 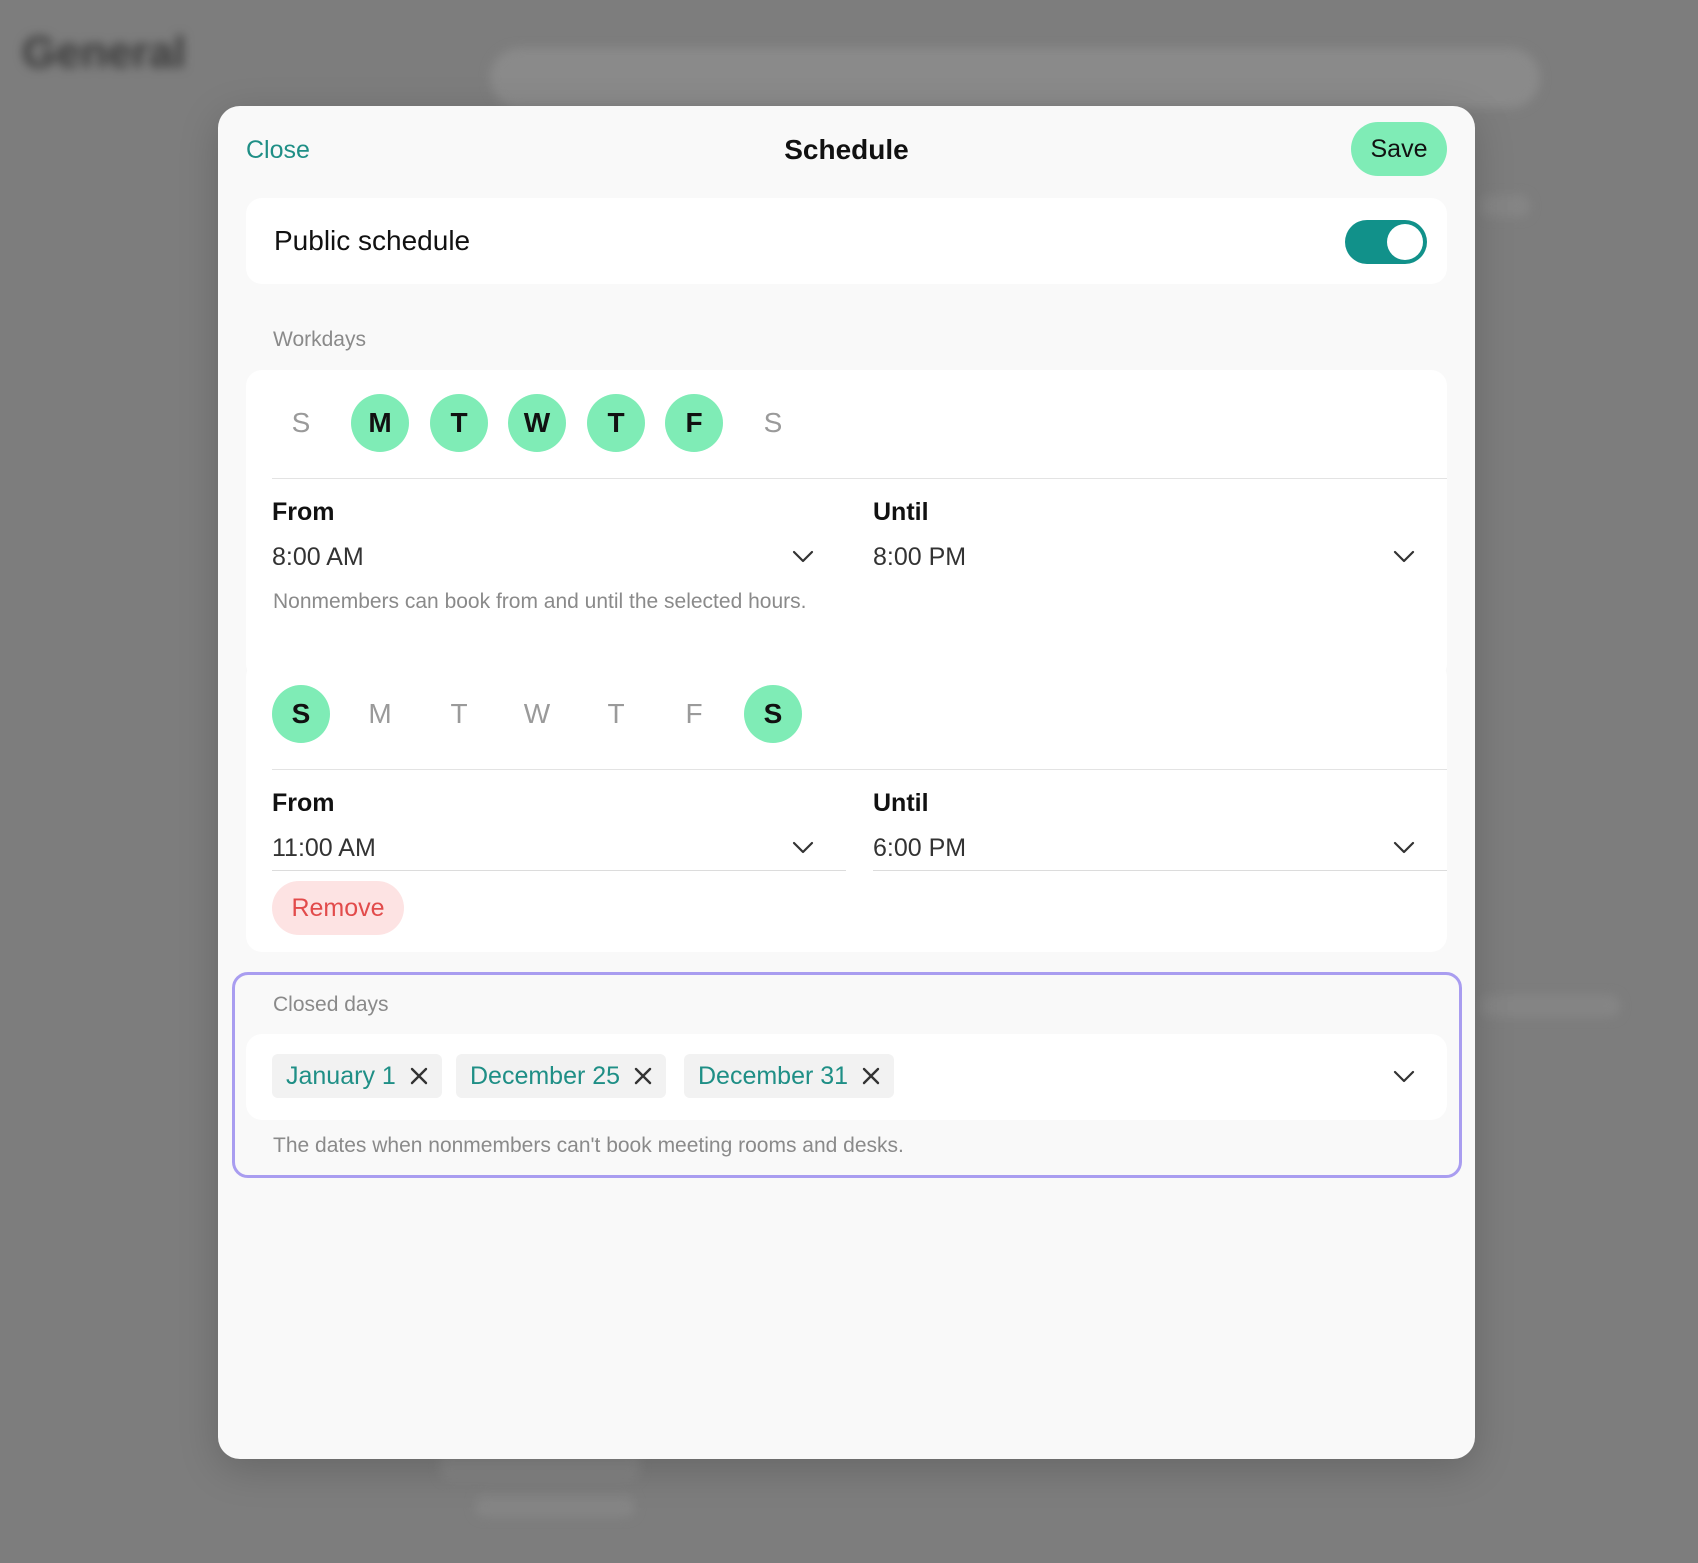 What do you see at coordinates (1386, 242) in the screenshot?
I see `public-schedule-toggle` at bounding box center [1386, 242].